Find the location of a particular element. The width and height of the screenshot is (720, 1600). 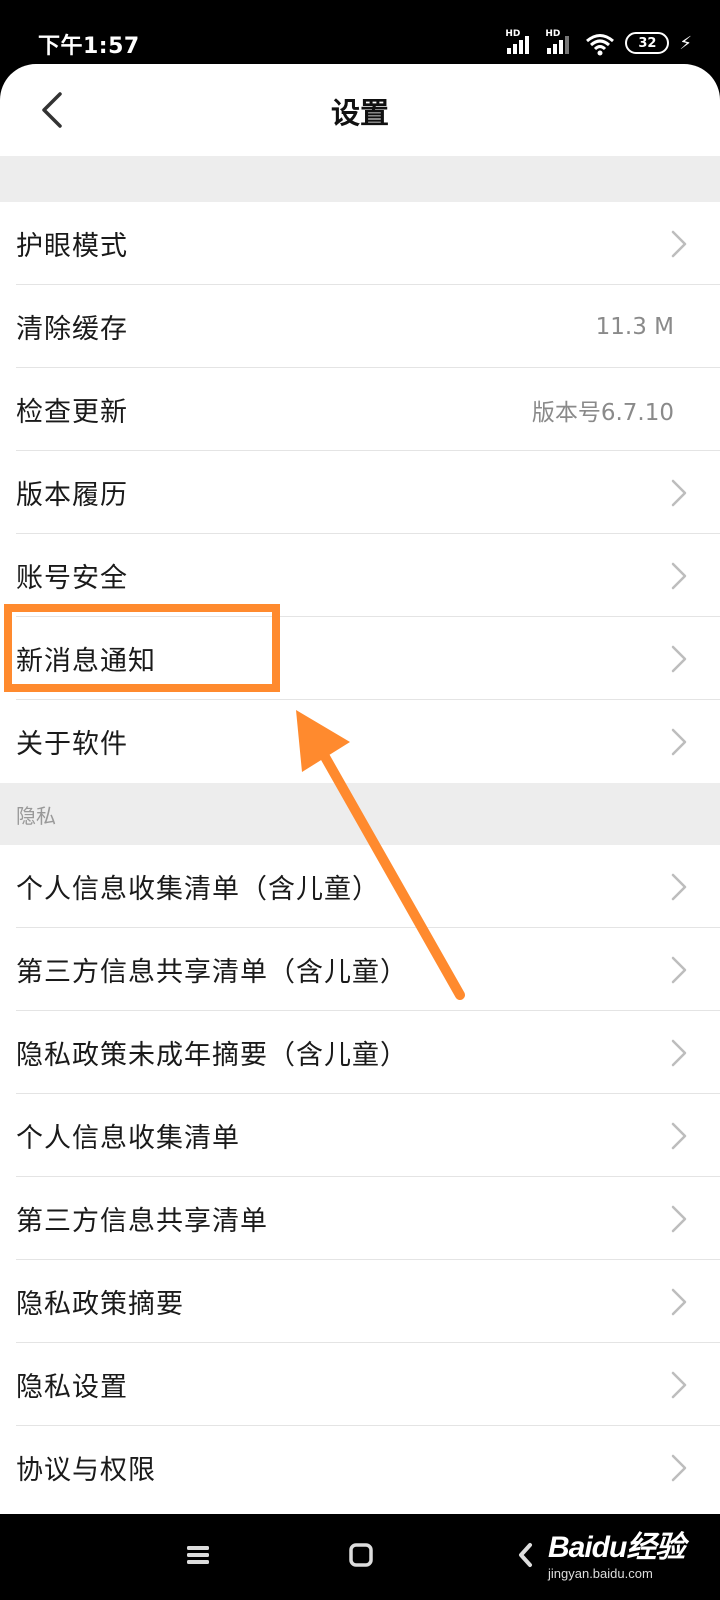

home-icon is located at coordinates (361, 1555).